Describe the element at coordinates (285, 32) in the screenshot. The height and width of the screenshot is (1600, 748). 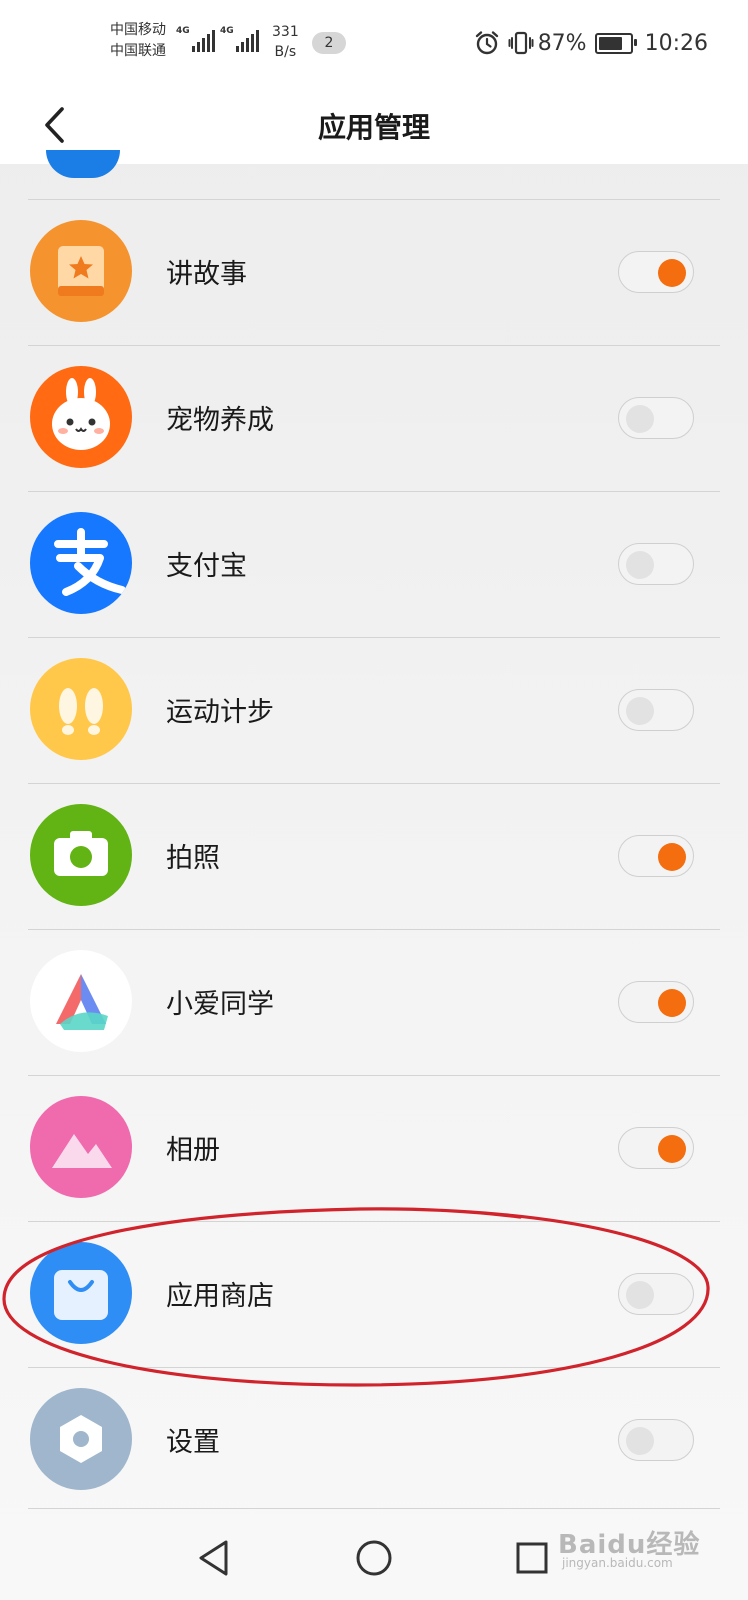
I see `net-speed-value: 331` at that location.